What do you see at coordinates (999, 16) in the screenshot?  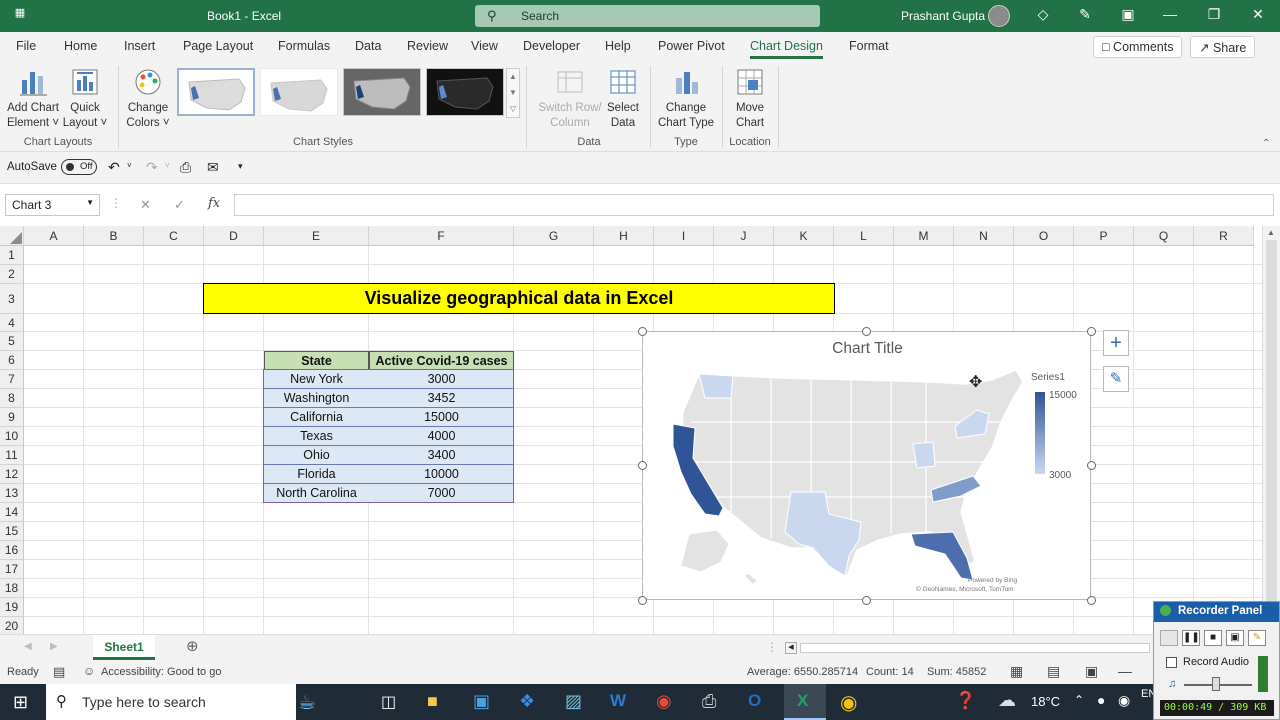 I see `avatar` at bounding box center [999, 16].